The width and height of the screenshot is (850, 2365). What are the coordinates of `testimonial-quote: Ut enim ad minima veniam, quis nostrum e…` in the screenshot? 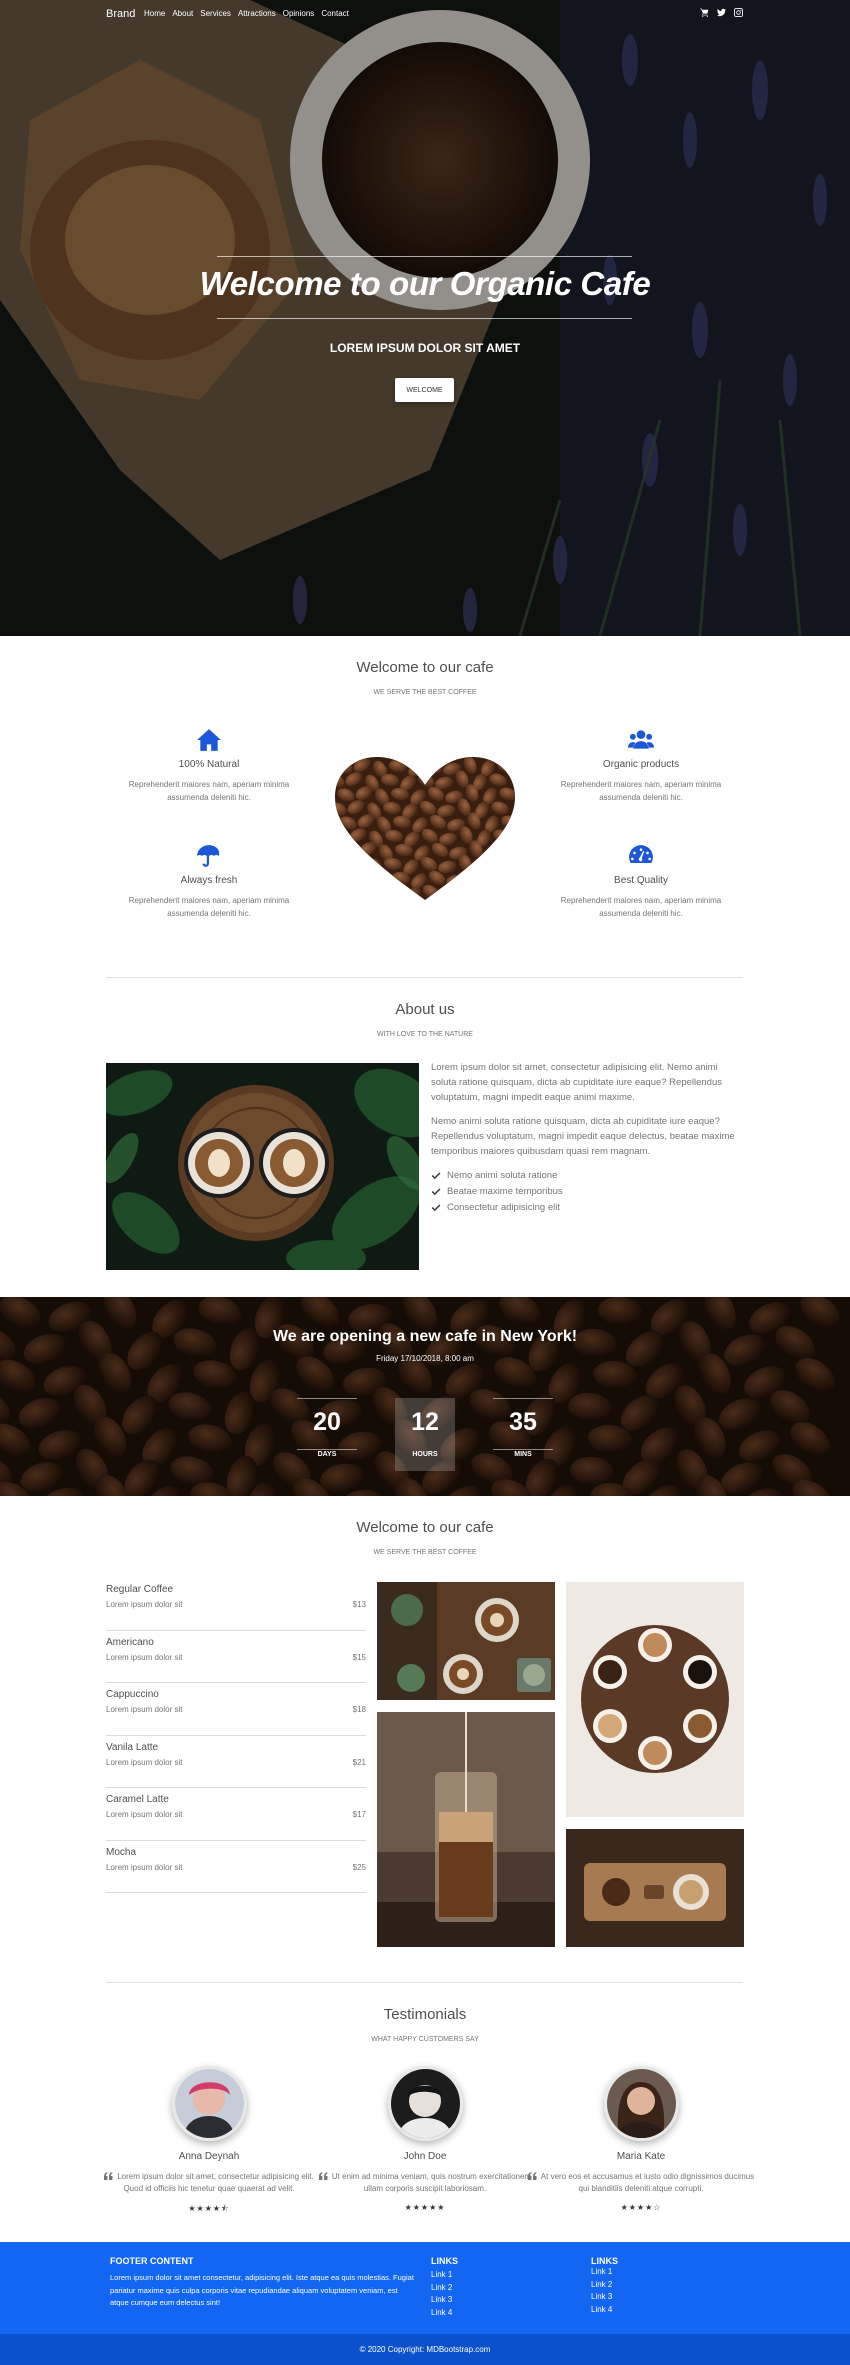 It's located at (425, 2183).